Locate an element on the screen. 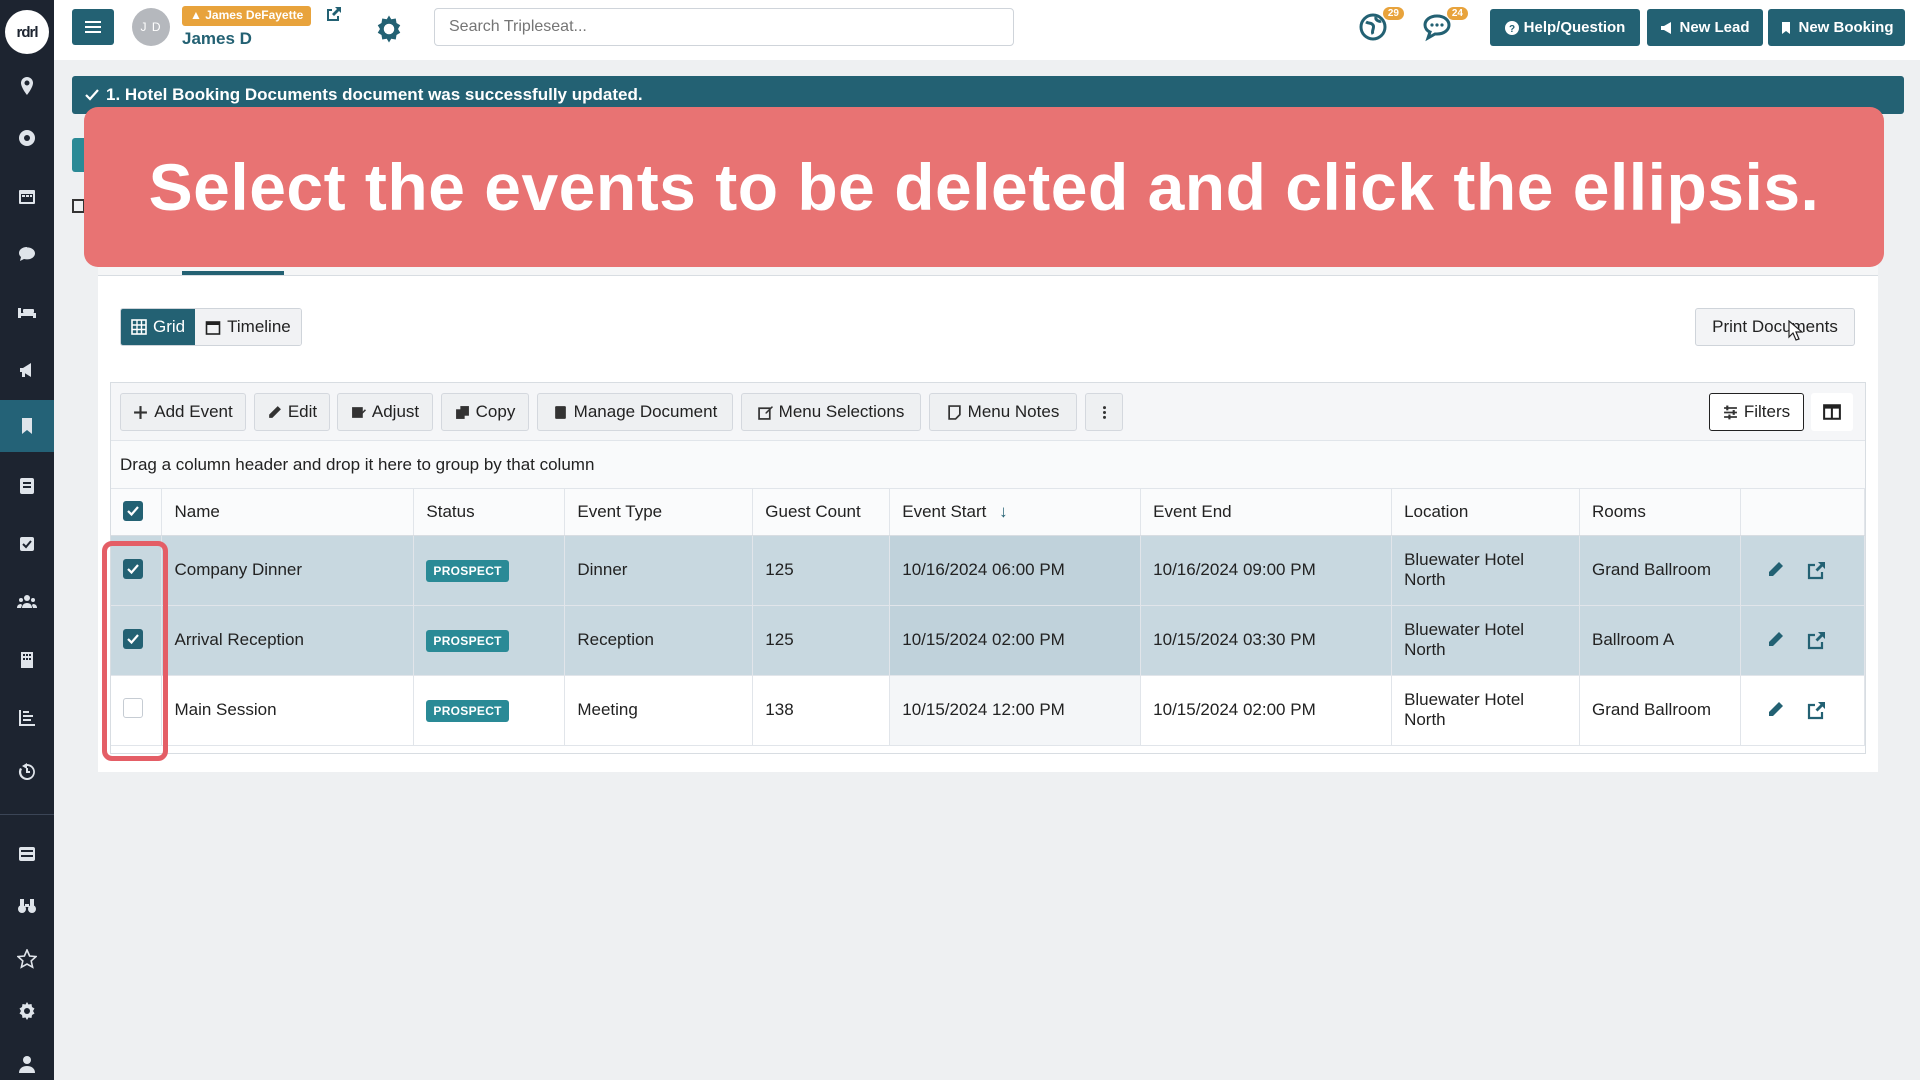 The width and height of the screenshot is (1920, 1080). filters-button: Filters is located at coordinates (1756, 412).